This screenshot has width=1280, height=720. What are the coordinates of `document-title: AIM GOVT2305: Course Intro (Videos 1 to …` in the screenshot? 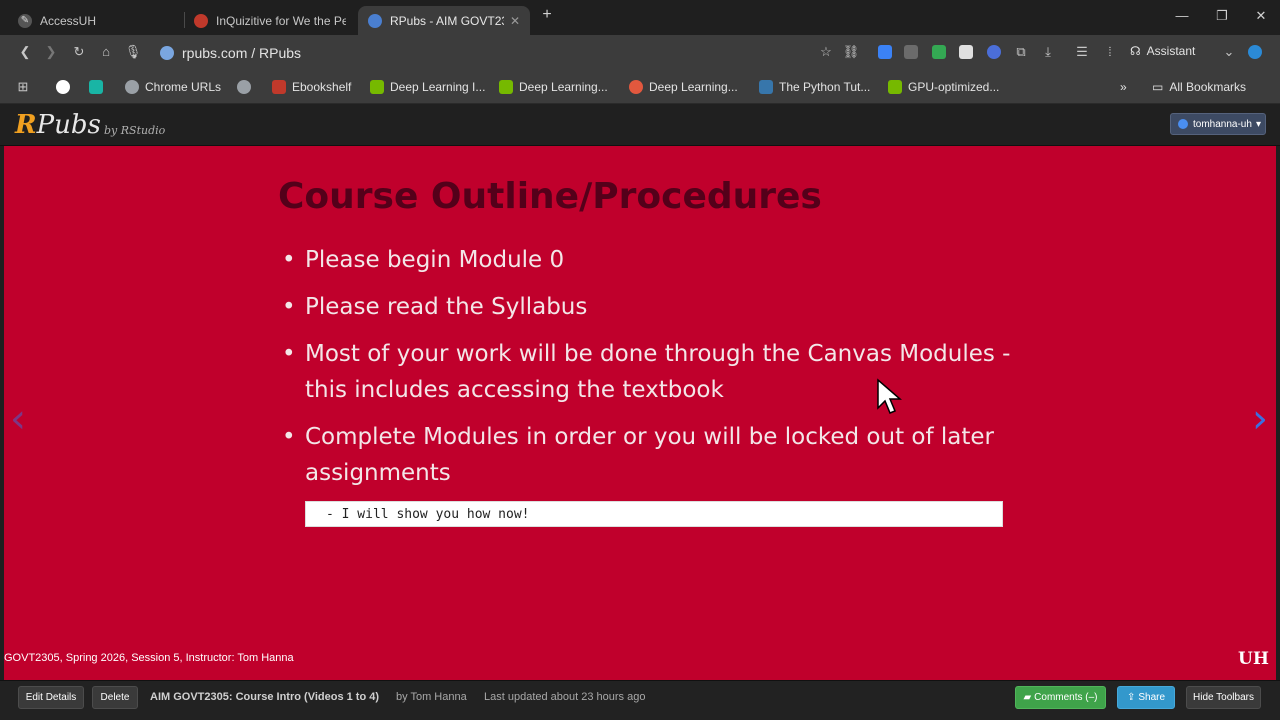 It's located at (265, 697).